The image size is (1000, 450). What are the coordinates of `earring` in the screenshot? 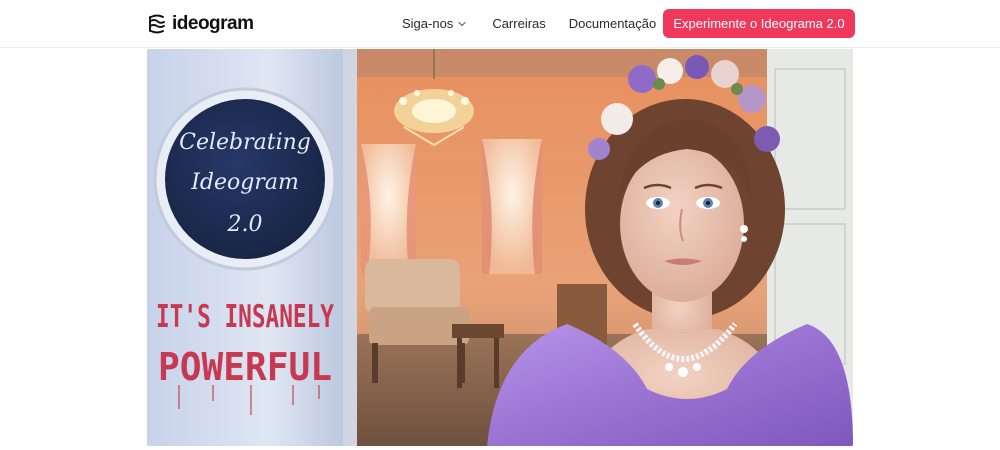 It's located at (744, 229).